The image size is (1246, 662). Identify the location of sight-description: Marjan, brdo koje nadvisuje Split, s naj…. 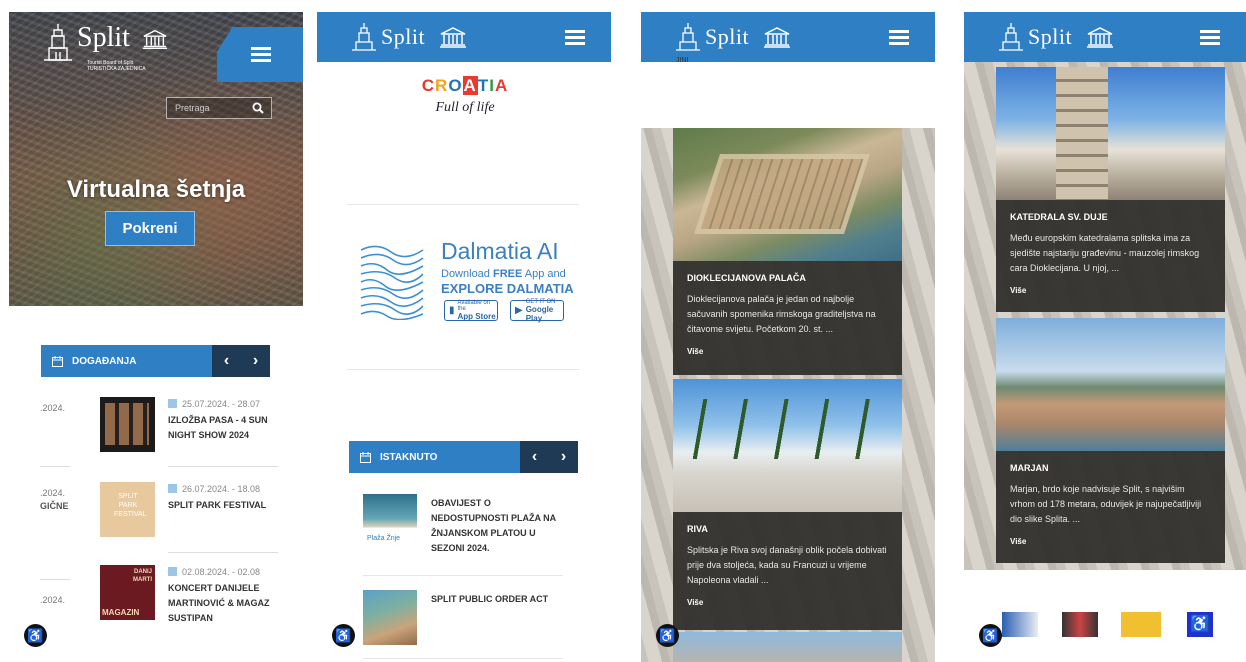
(1106, 504).